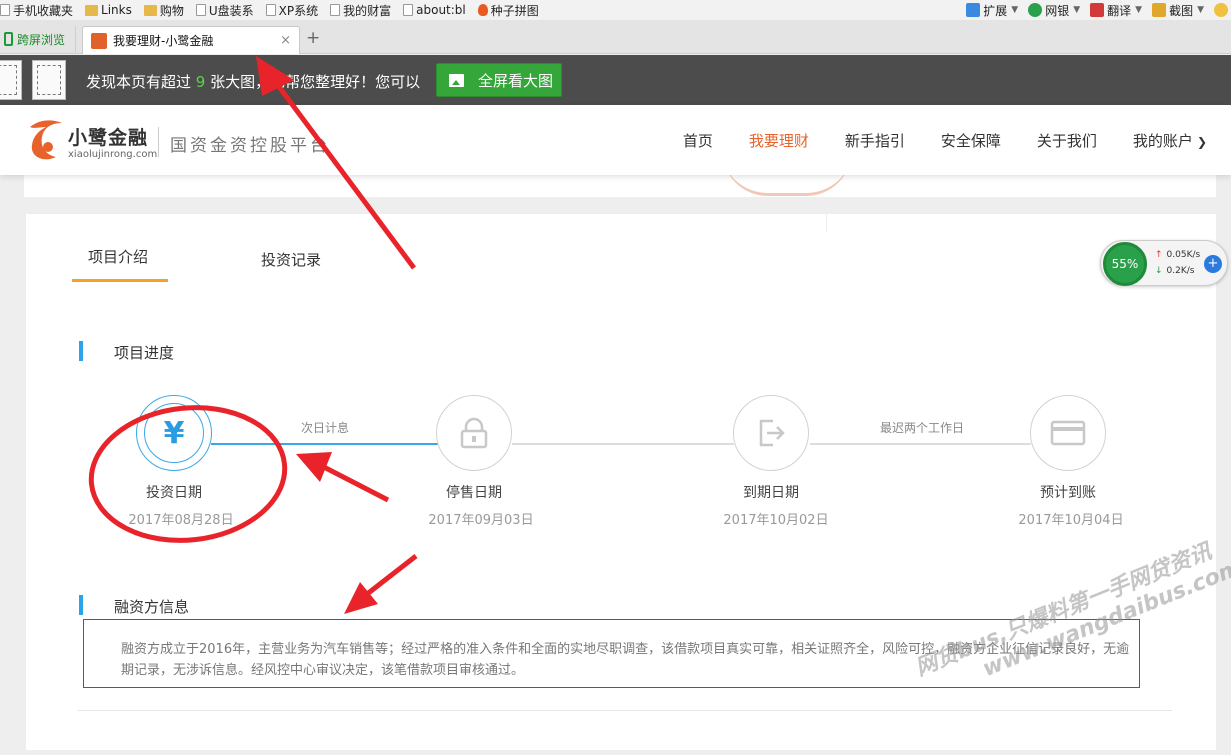 The width and height of the screenshot is (1231, 755). I want to click on brand-name: 小鹭金融, so click(108, 136).